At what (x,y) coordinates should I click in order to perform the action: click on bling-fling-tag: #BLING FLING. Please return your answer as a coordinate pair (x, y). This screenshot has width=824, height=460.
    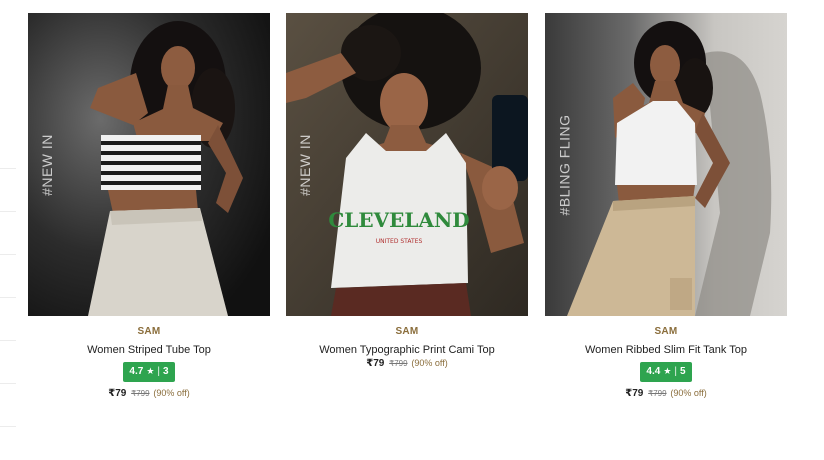
    Looking at the image, I should click on (564, 164).